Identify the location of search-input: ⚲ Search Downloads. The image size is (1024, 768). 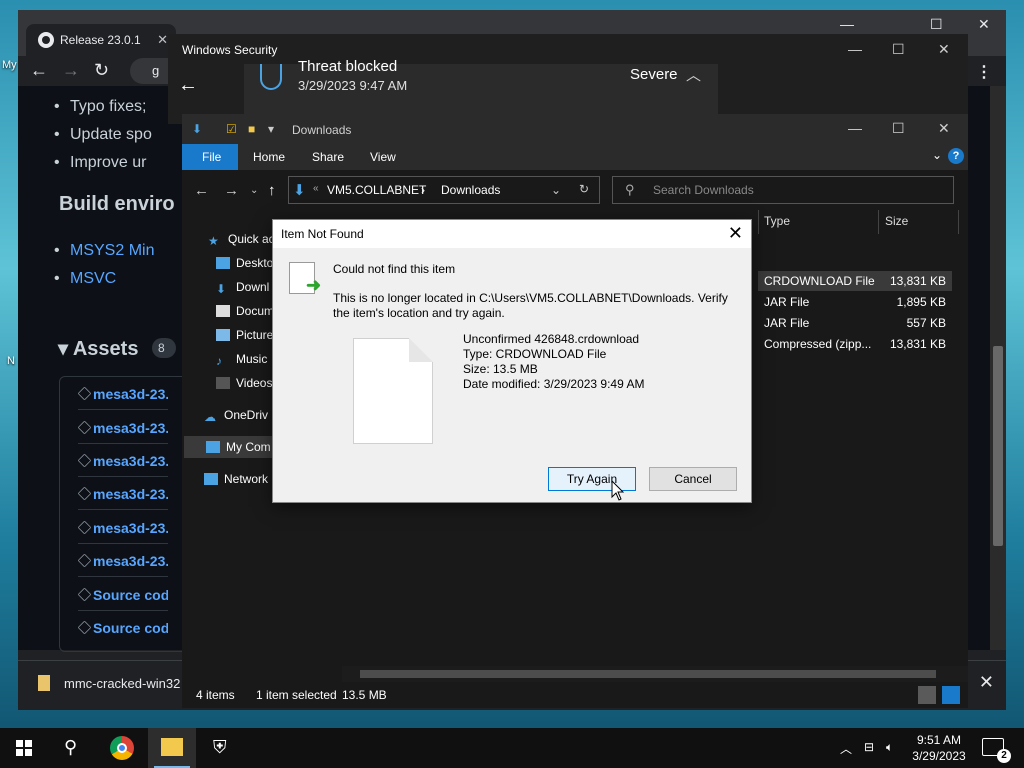
(783, 190).